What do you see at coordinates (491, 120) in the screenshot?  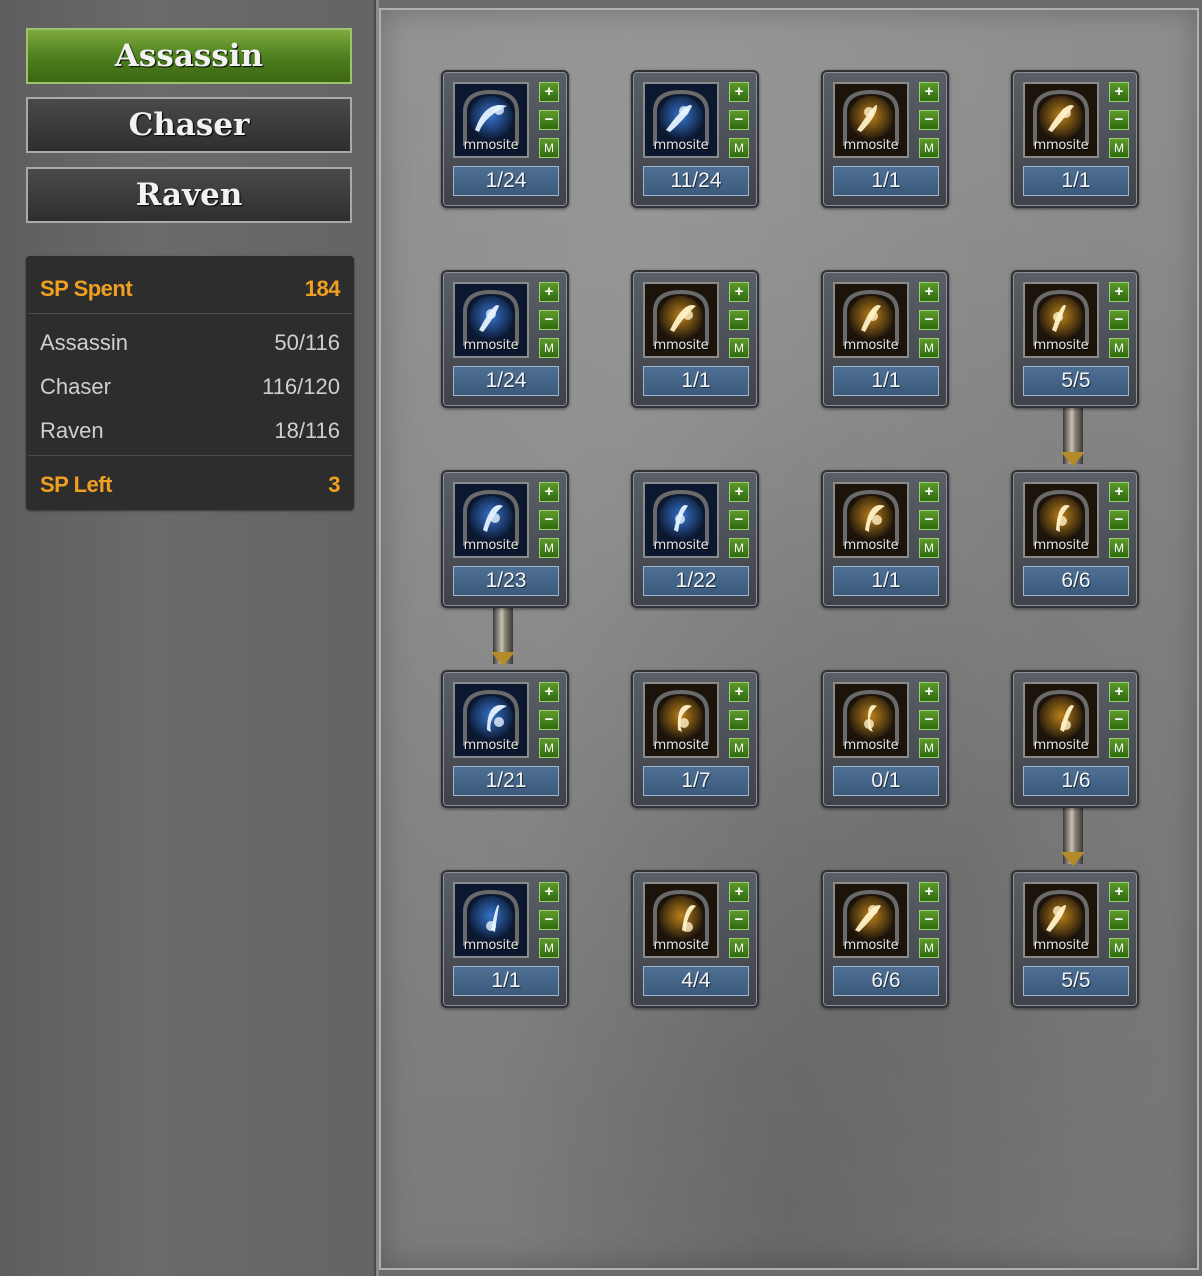 I see `blade-slash-icon: mmosite` at bounding box center [491, 120].